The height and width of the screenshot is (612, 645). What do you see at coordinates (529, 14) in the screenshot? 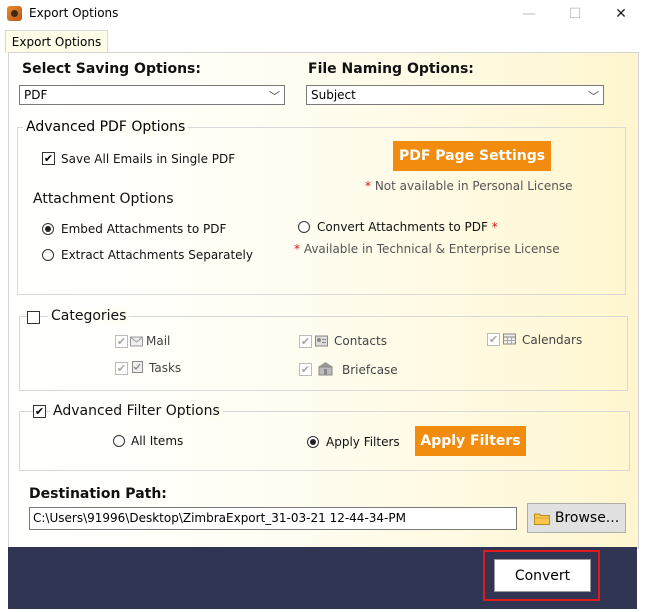
I see `minimize-button: —` at bounding box center [529, 14].